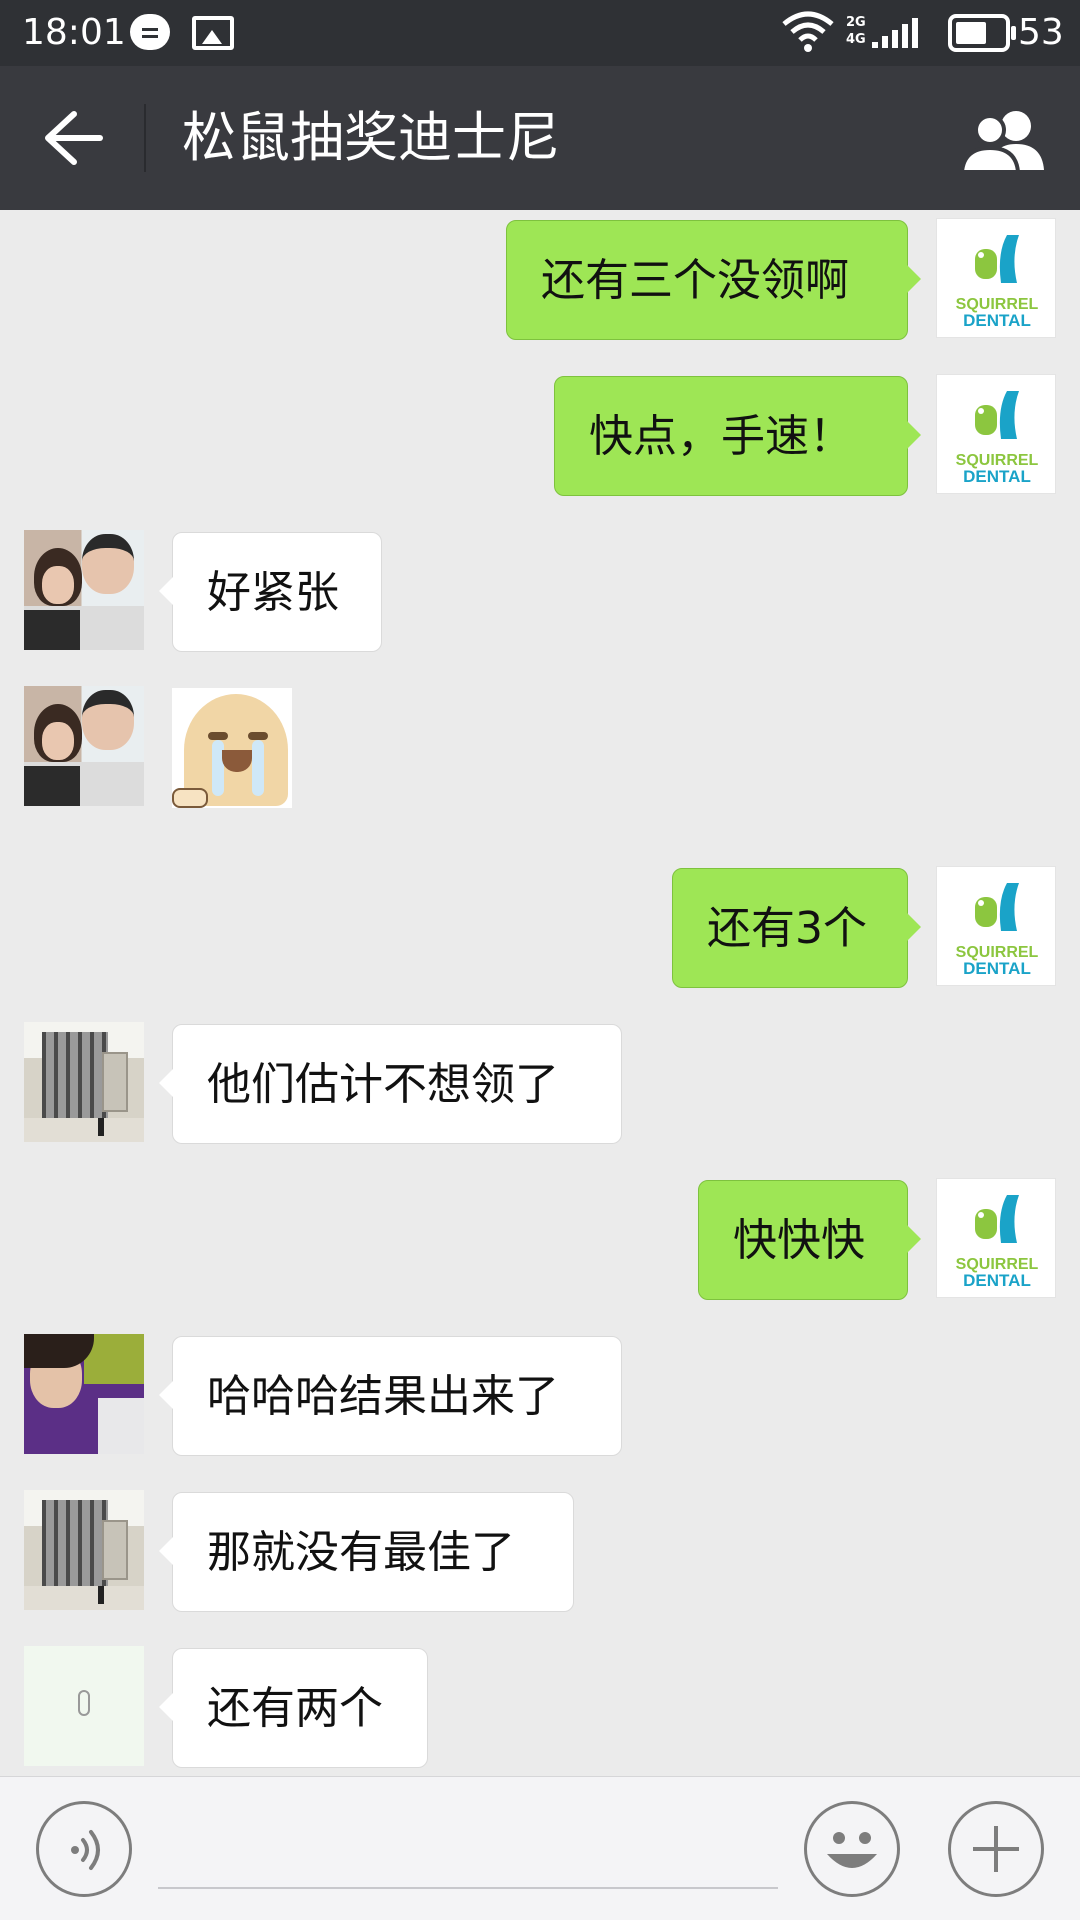 The image size is (1080, 1920). I want to click on voice-input-button, so click(84, 1849).